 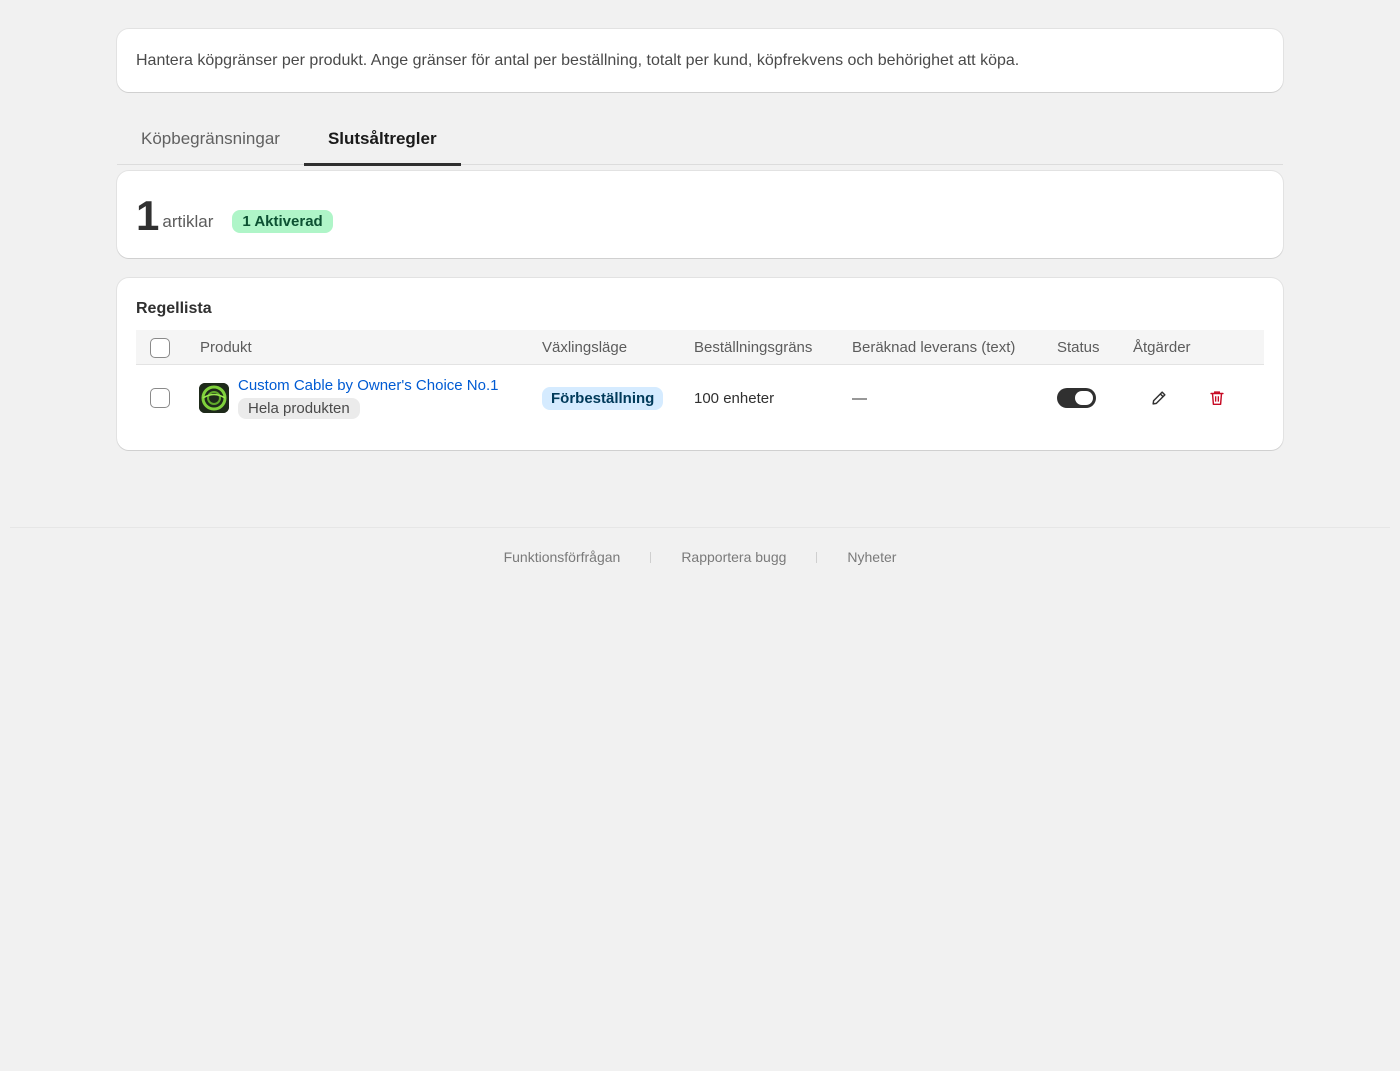 I want to click on tab-purchase-limits: Köpbegränsningar, so click(x=210, y=138).